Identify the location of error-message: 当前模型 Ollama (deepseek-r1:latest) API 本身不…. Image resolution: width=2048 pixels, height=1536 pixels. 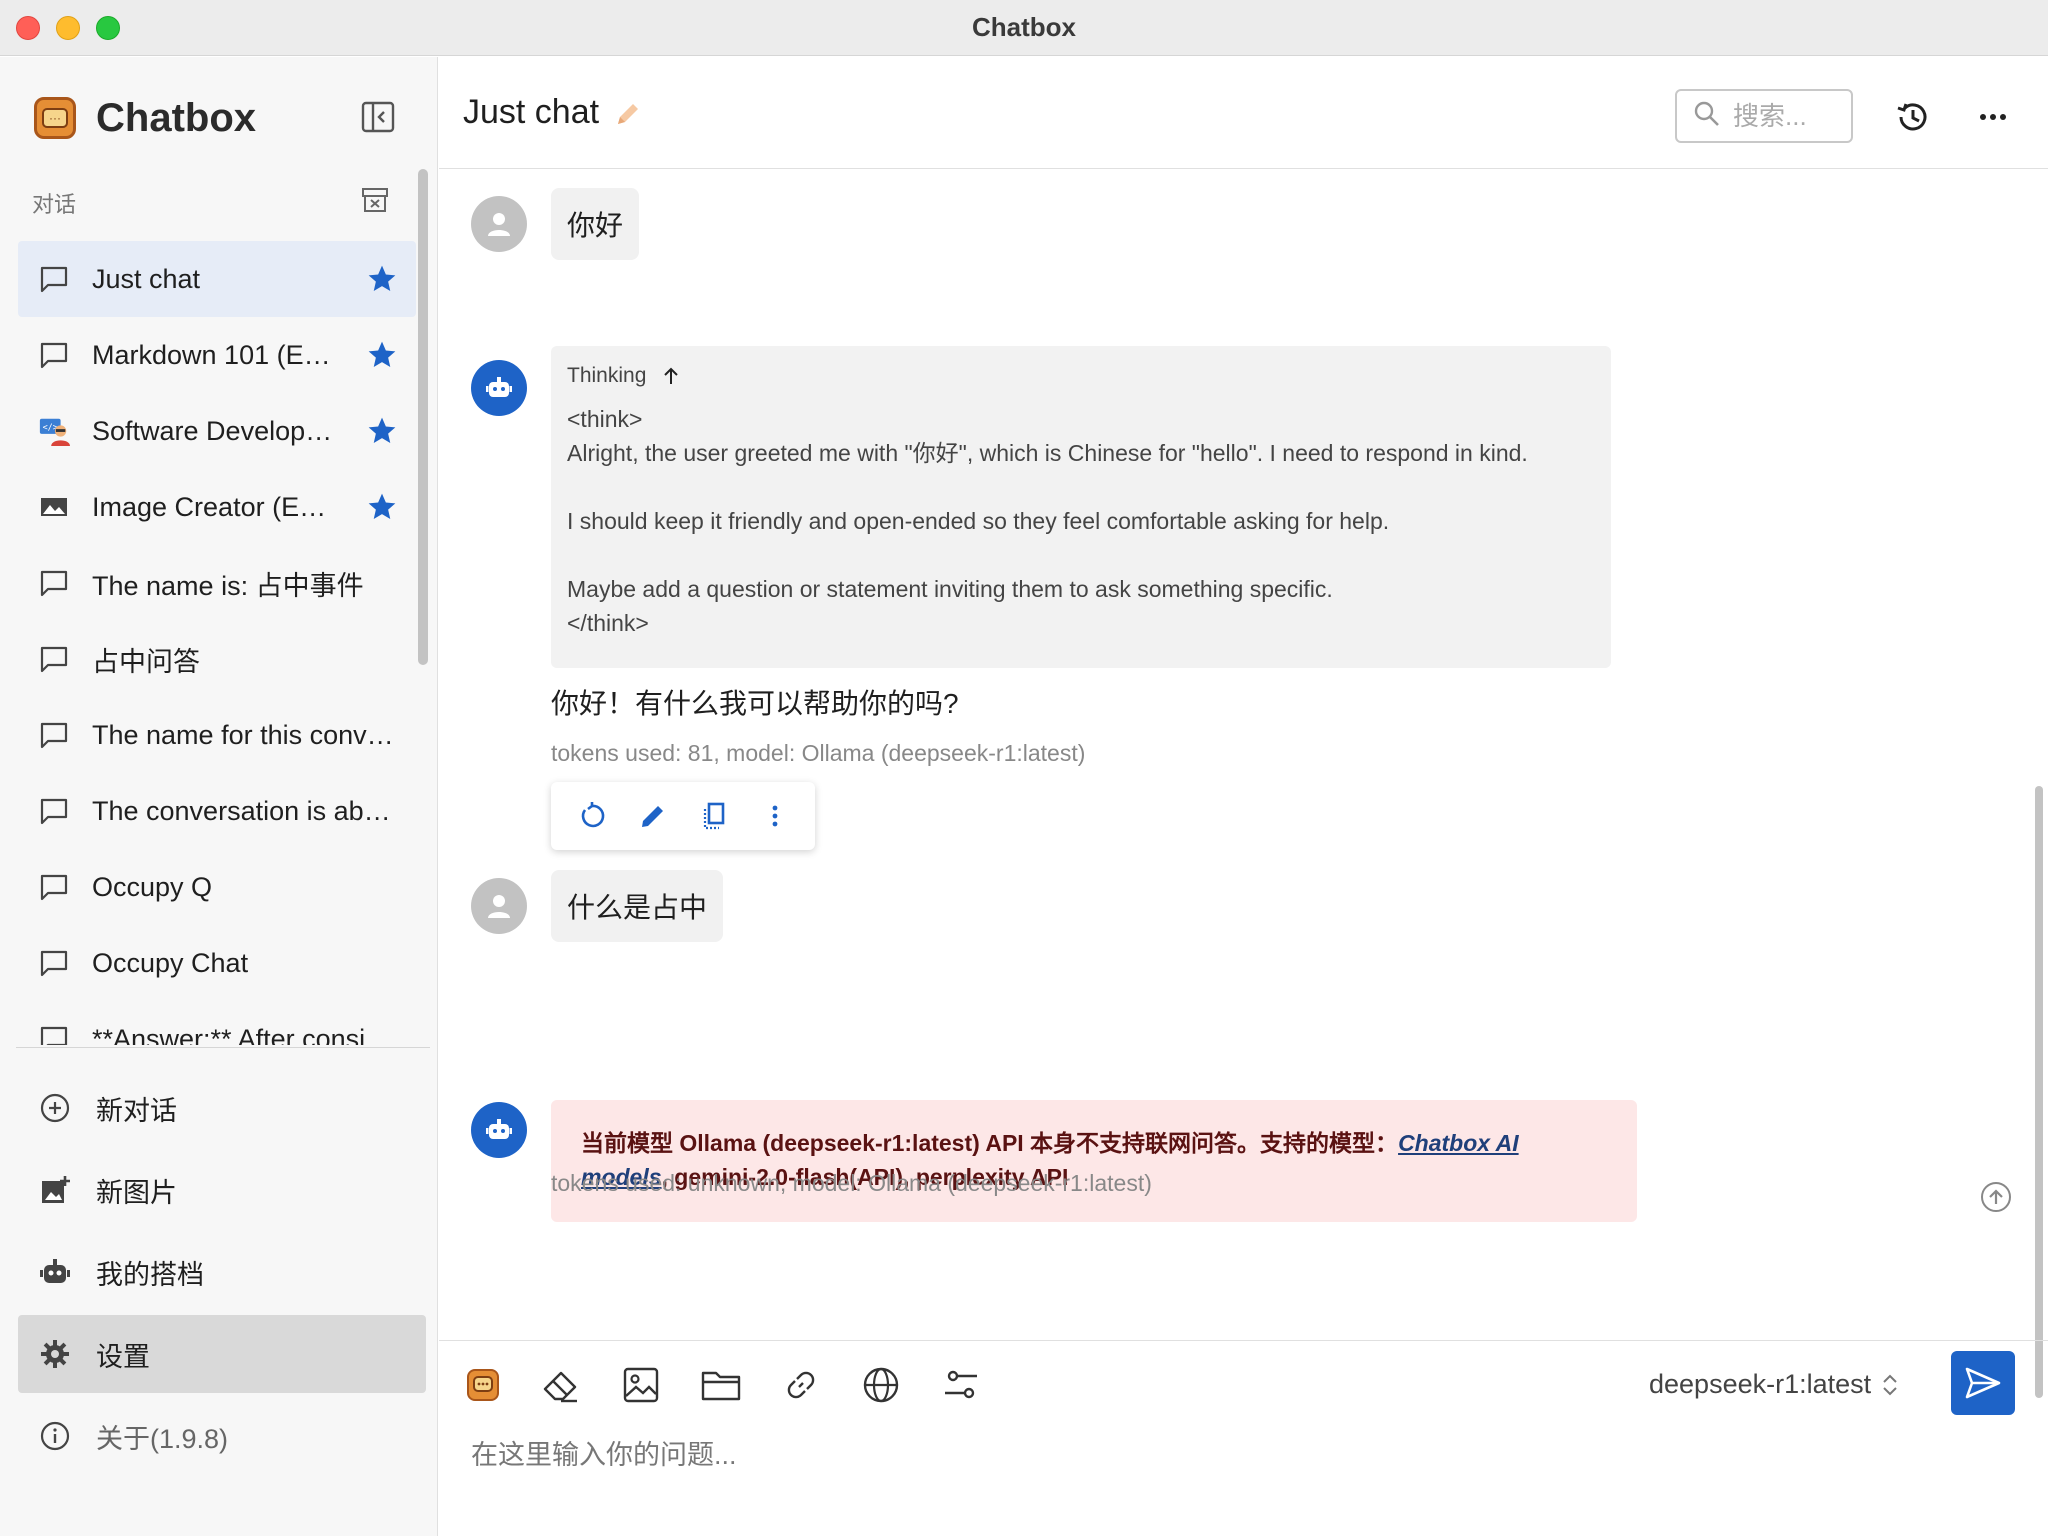
(1094, 1161).